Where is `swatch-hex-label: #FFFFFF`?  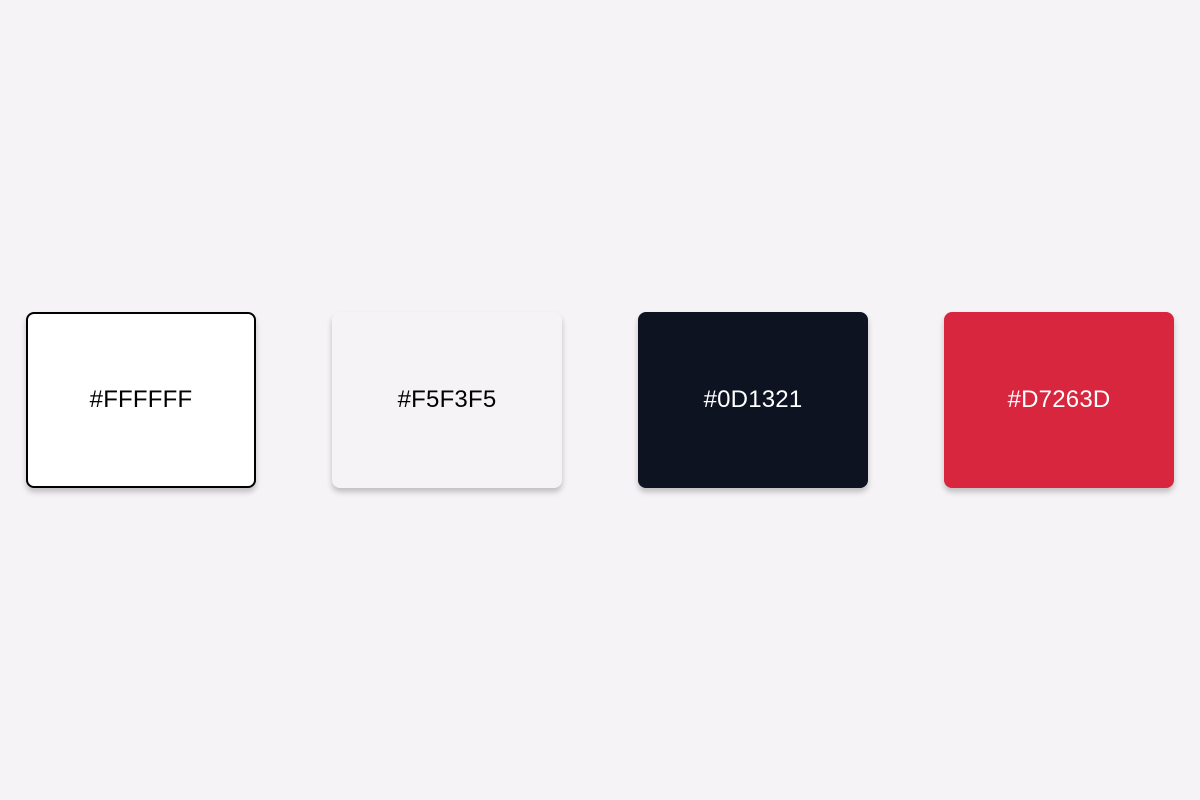 swatch-hex-label: #FFFFFF is located at coordinates (141, 399).